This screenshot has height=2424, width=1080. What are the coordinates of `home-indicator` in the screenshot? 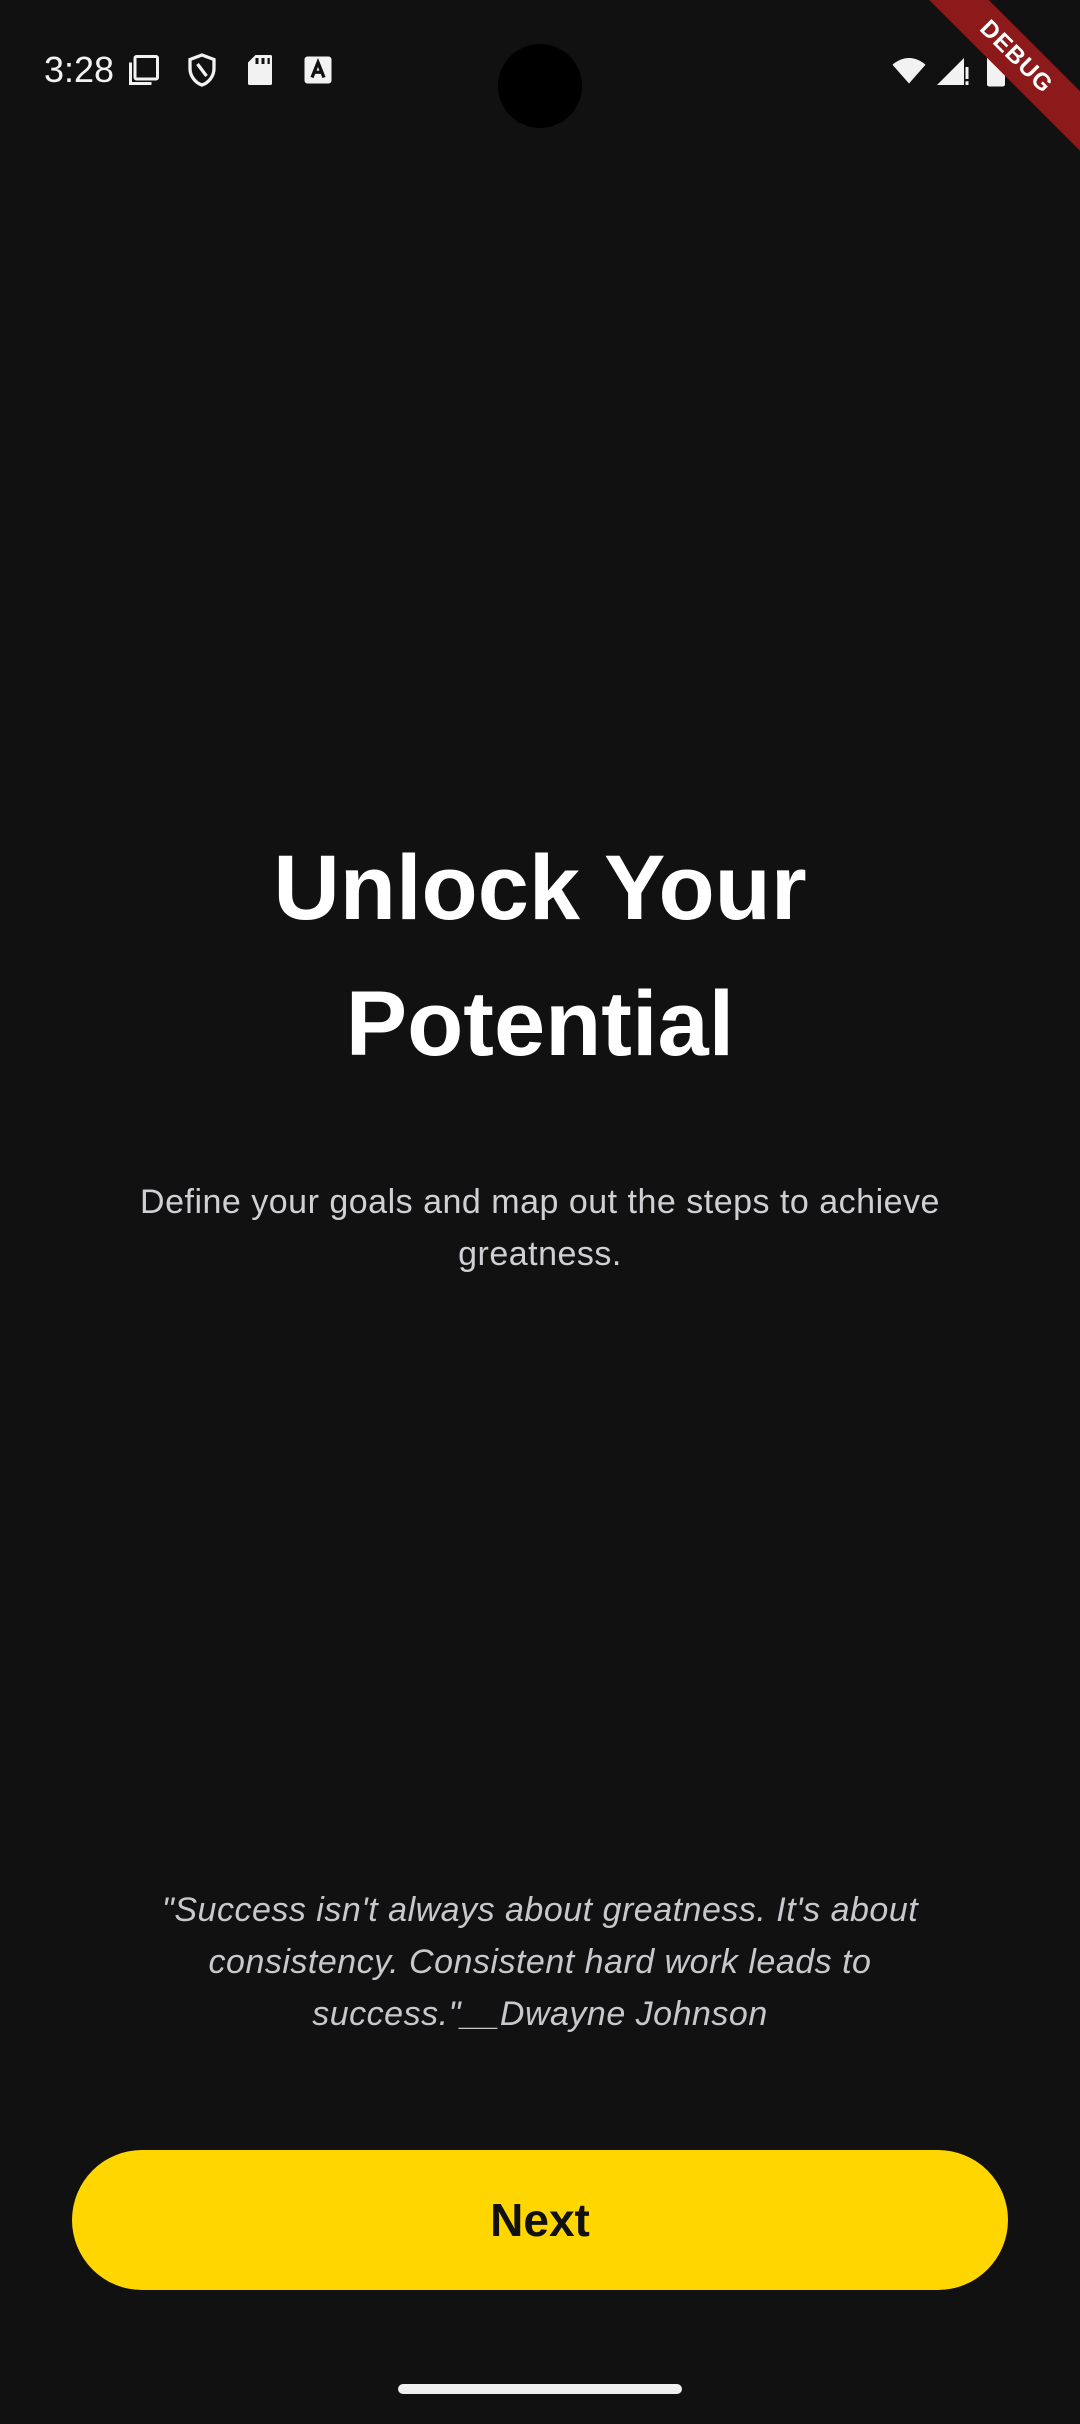 It's located at (540, 2389).